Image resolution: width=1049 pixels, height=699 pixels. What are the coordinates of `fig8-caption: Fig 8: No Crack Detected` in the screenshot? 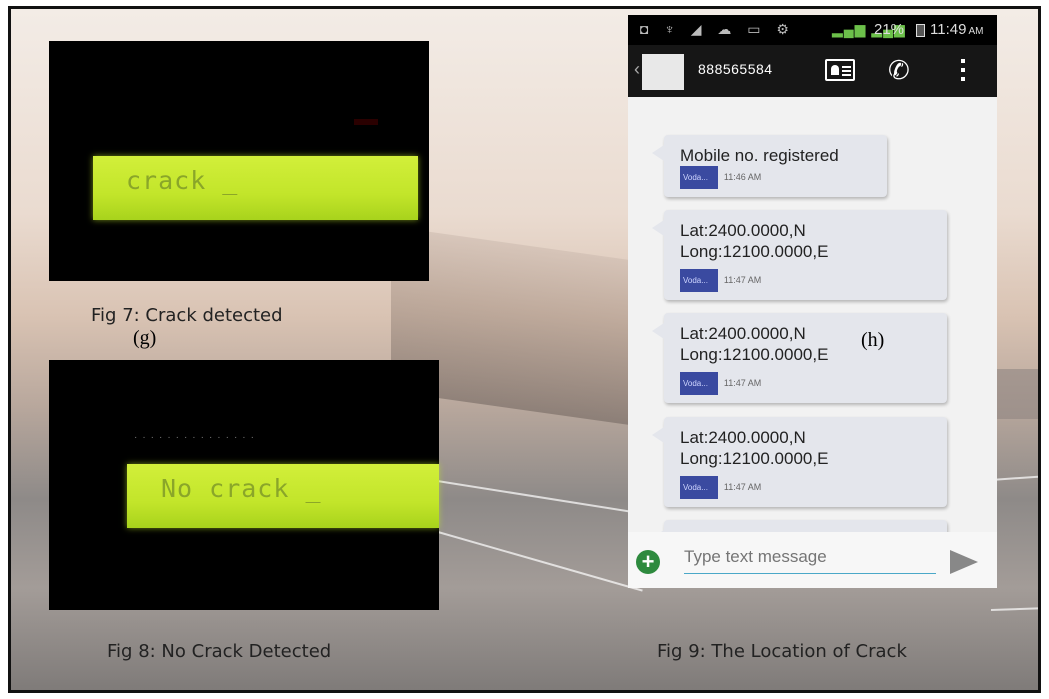 It's located at (219, 651).